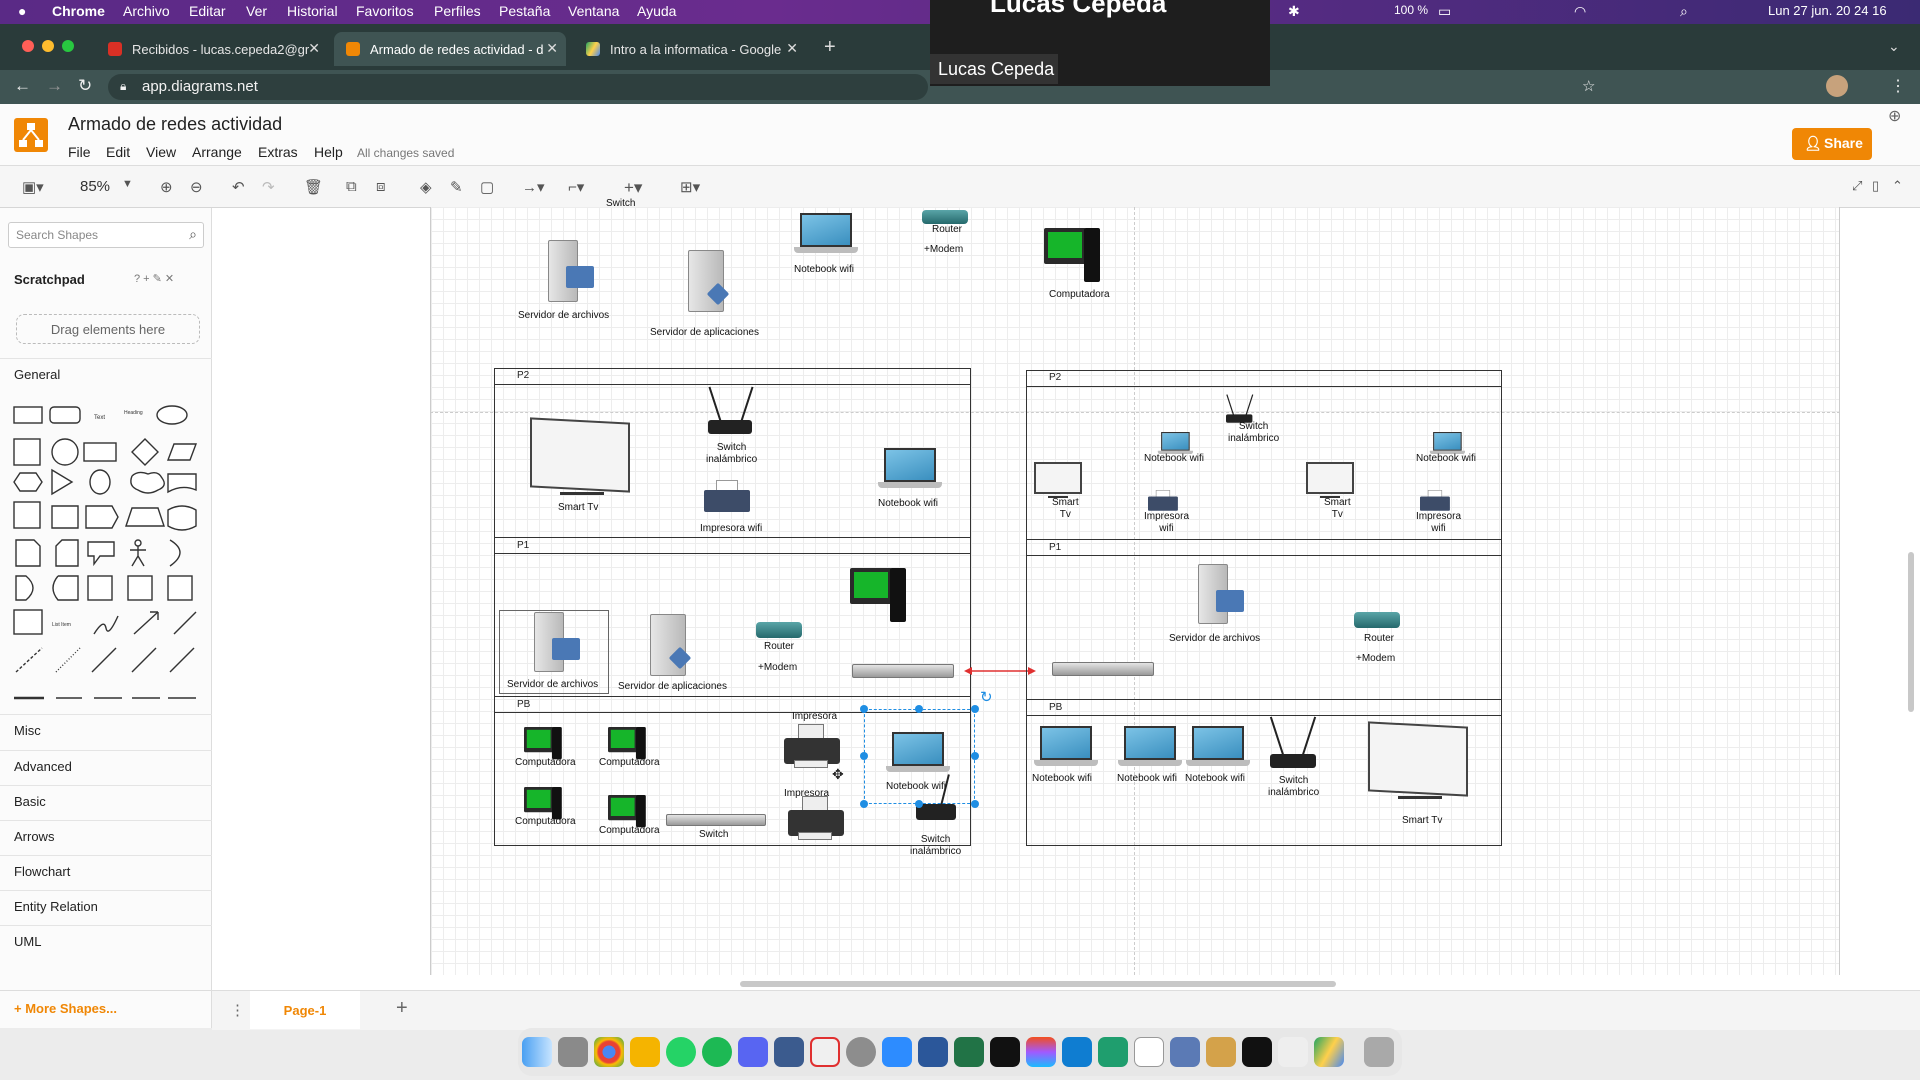 The image size is (1920, 1080). What do you see at coordinates (1041, 1052) in the screenshot?
I see `figma-icon` at bounding box center [1041, 1052].